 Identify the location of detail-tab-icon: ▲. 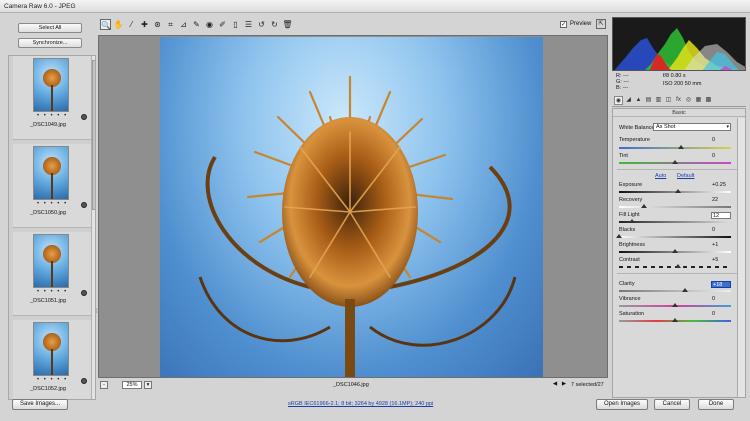
(638, 100).